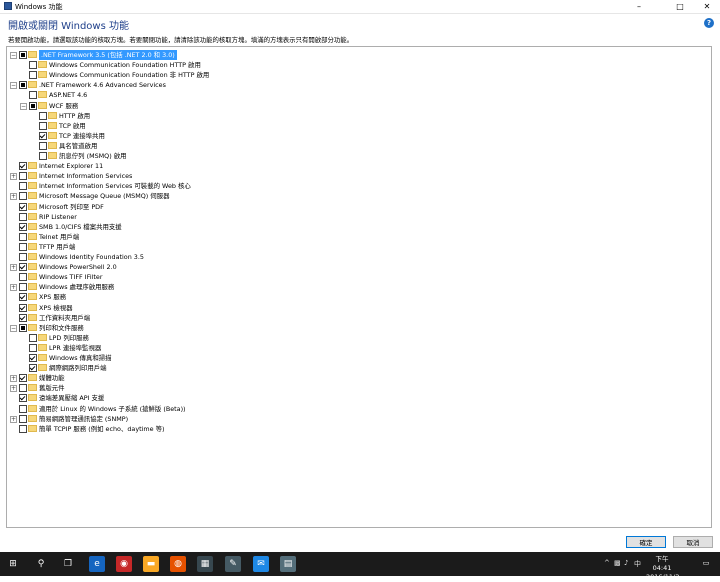  Describe the element at coordinates (288, 564) in the screenshot. I see `windows-features-icon: ▤` at that location.